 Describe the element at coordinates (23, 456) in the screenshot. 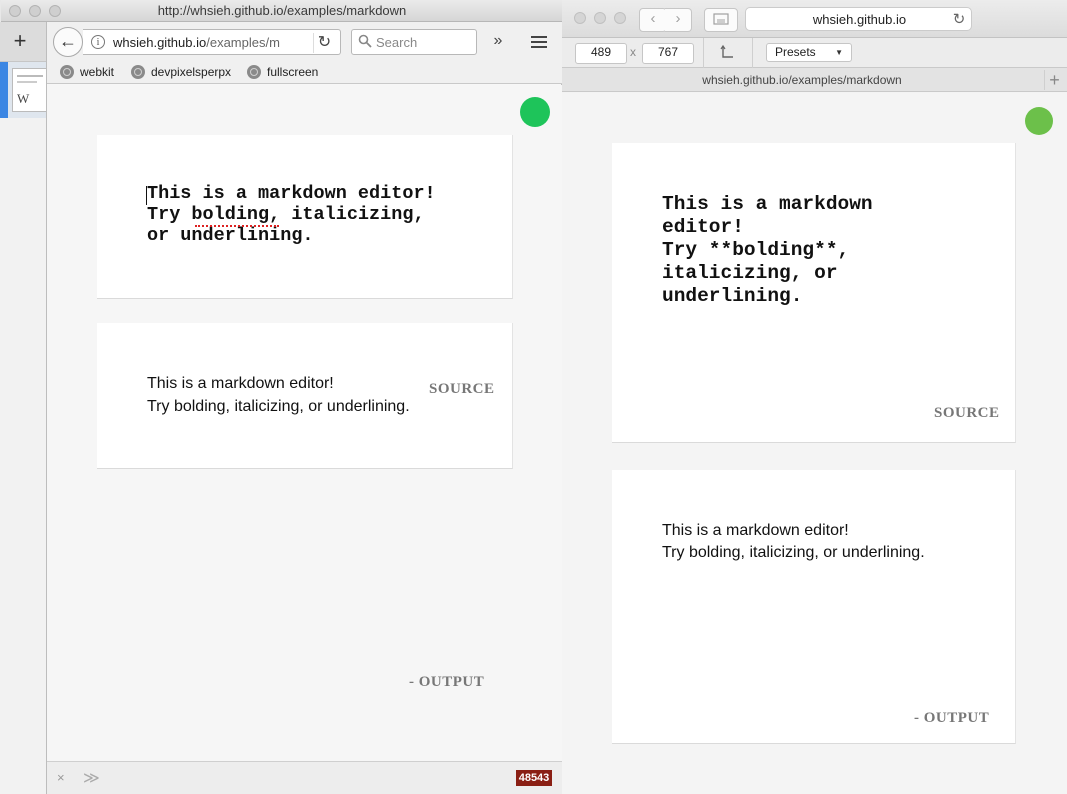

I see `background-window-content` at that location.